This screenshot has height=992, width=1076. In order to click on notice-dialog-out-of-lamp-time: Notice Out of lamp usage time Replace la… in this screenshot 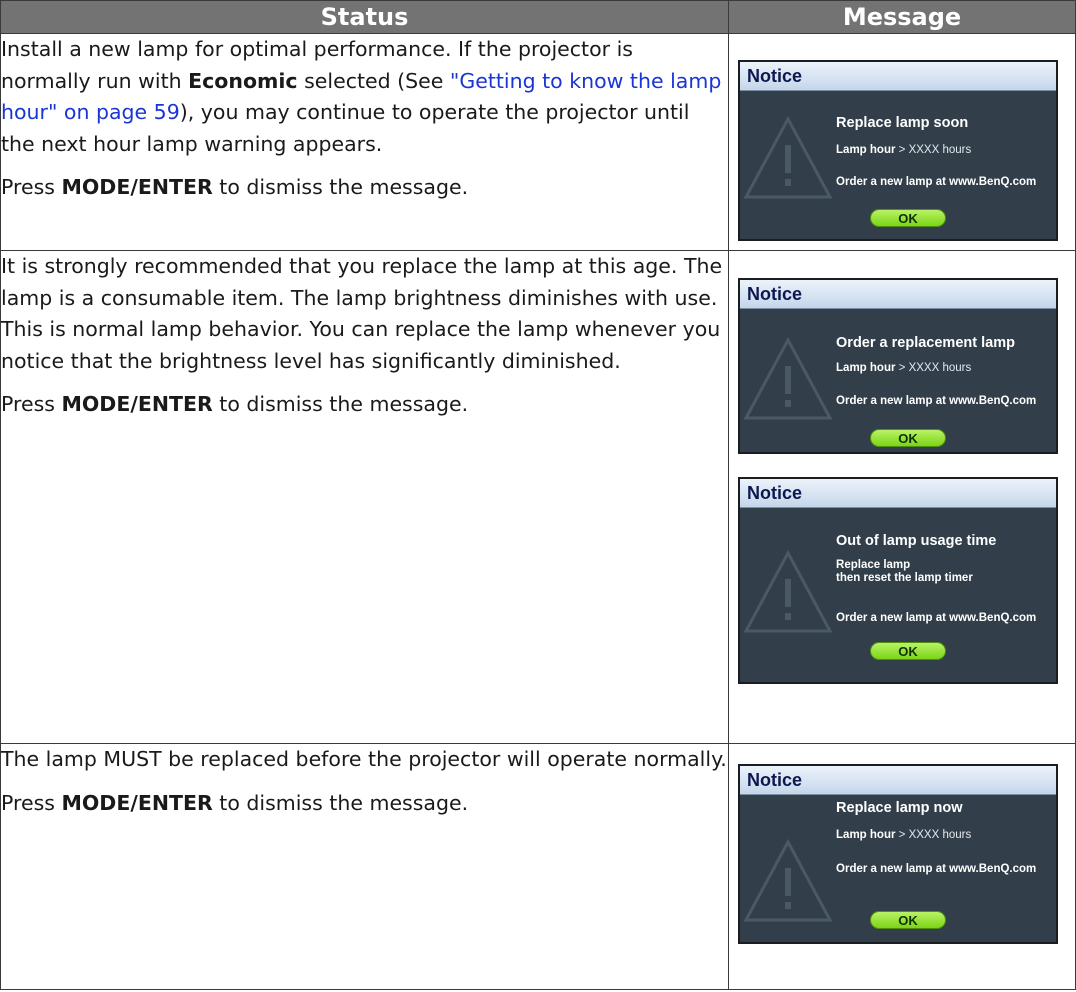, I will do `click(898, 580)`.